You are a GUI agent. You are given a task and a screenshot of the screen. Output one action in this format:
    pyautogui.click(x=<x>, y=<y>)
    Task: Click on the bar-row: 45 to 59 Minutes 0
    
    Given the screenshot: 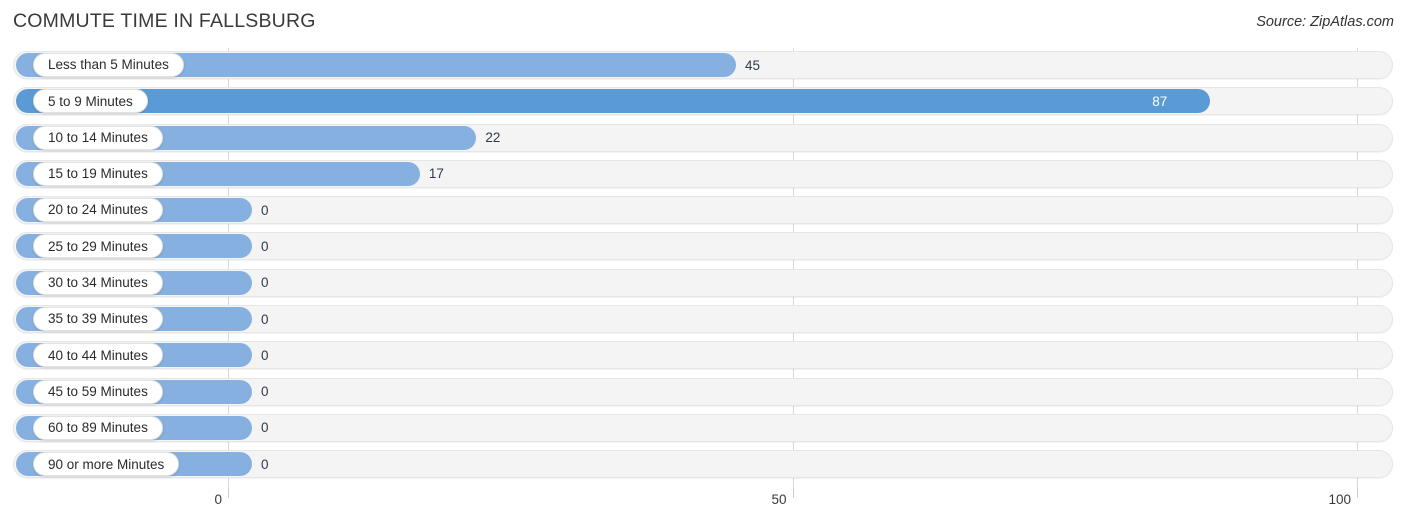 What is the action you would take?
    pyautogui.click(x=703, y=393)
    